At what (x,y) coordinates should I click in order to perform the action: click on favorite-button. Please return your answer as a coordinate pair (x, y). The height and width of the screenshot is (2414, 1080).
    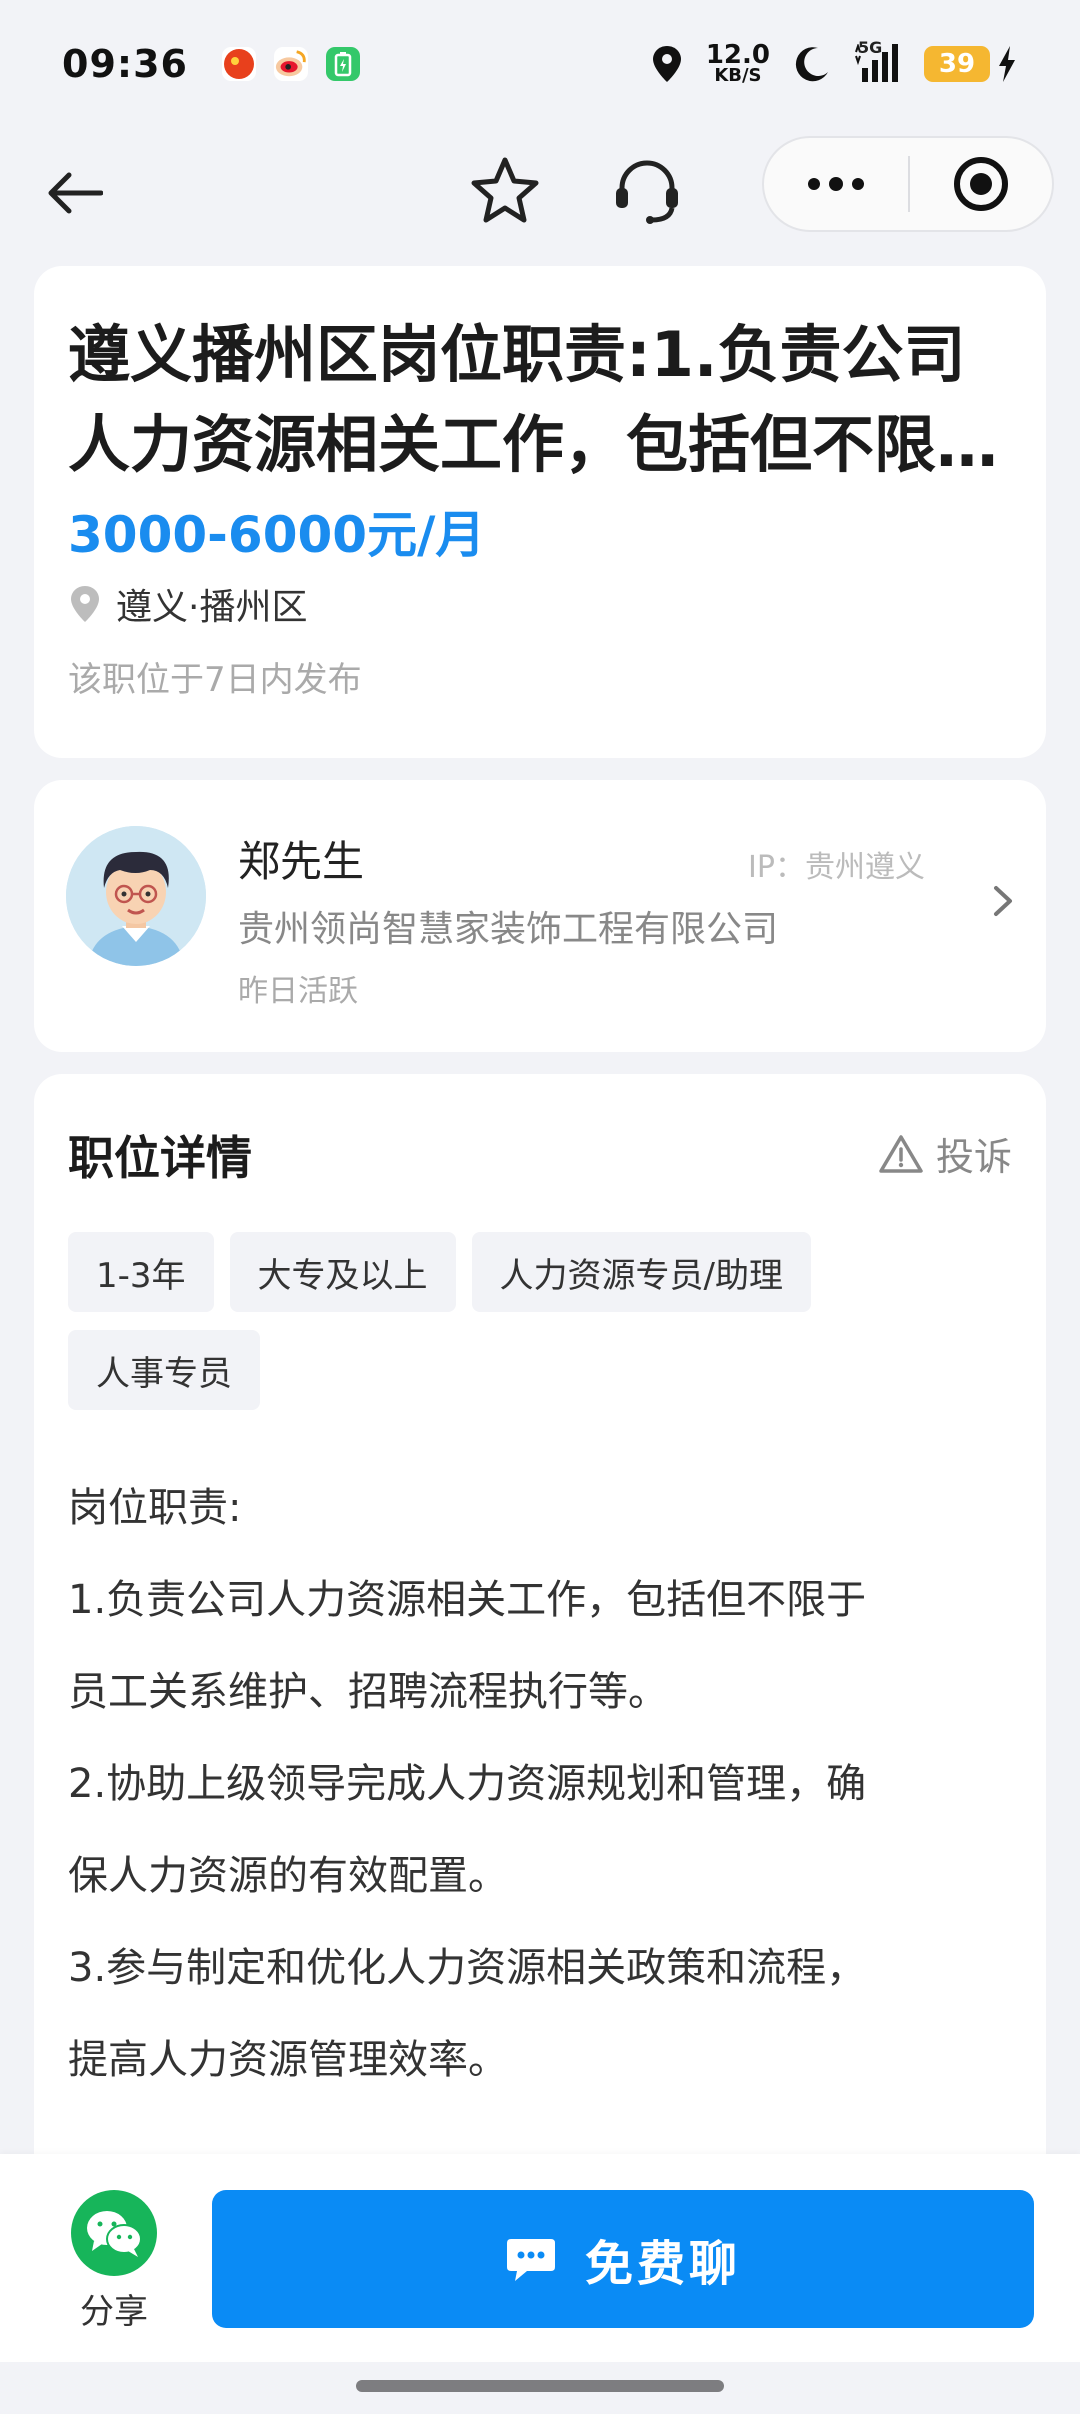
    Looking at the image, I should click on (505, 191).